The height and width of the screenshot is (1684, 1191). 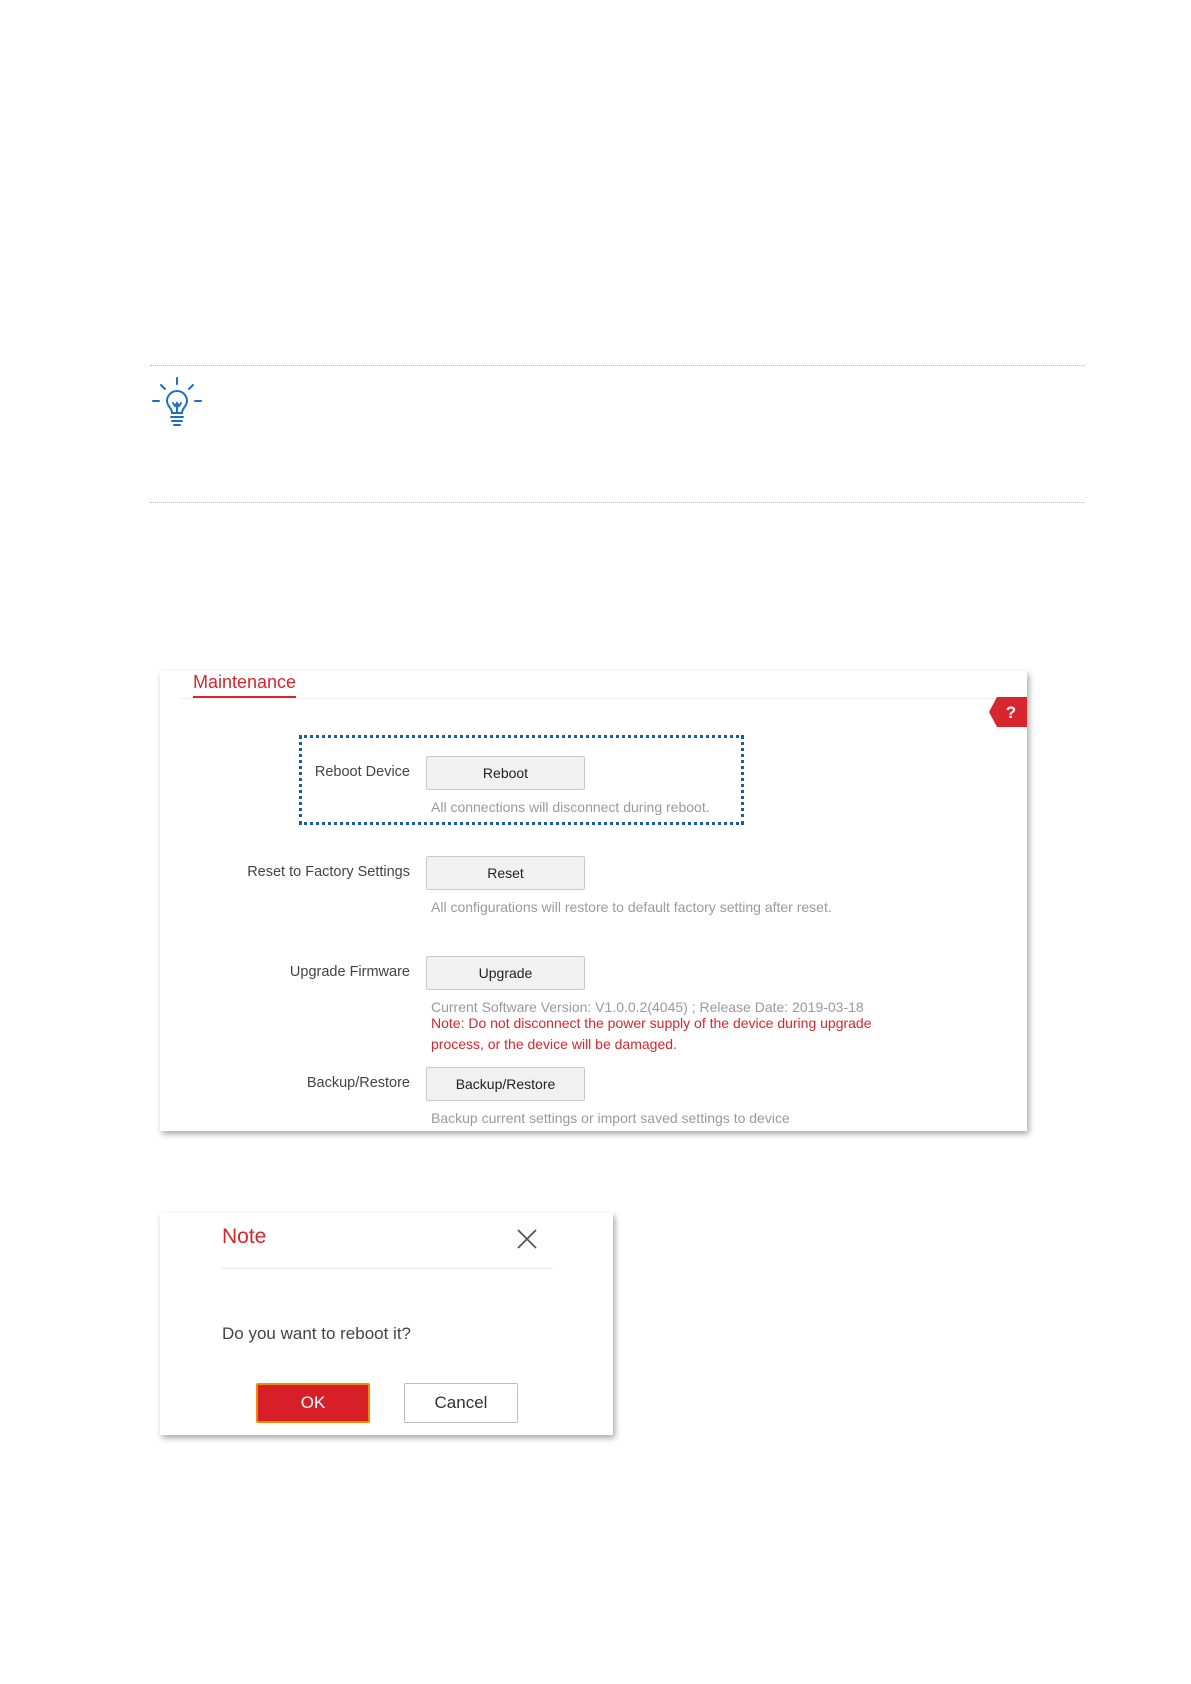 I want to click on tip-top-divider, so click(x=617, y=365).